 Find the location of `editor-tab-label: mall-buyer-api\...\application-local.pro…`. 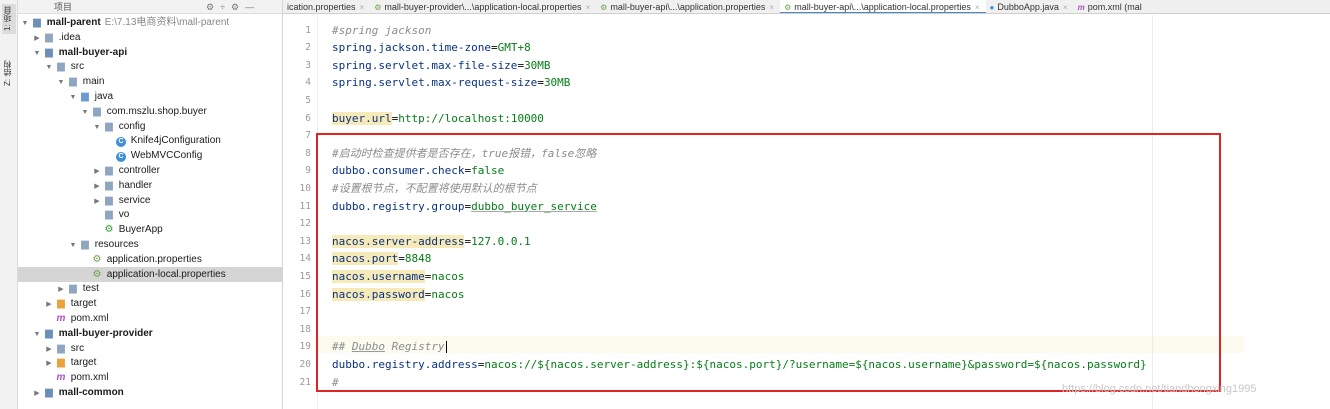

editor-tab-label: mall-buyer-api\...\application-local.pro… is located at coordinates (882, 7).